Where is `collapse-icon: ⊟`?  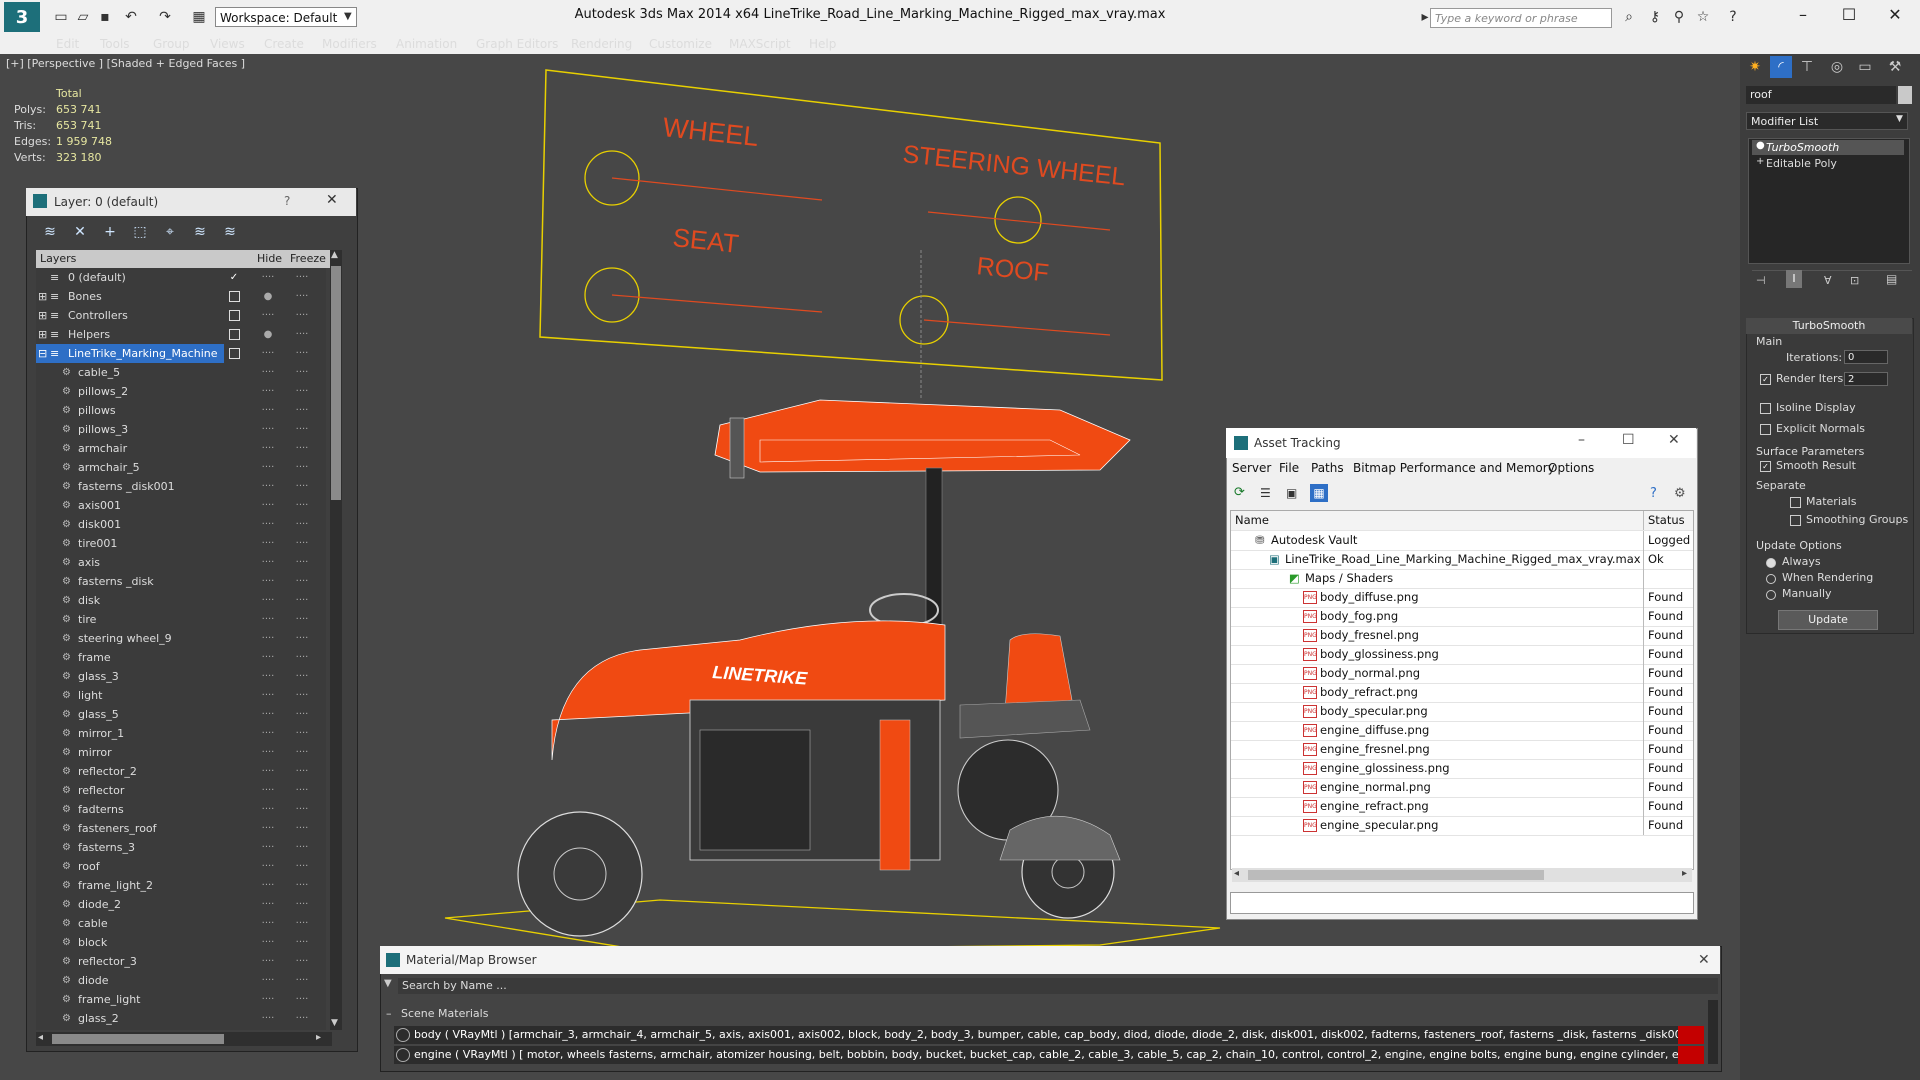 collapse-icon: ⊟ is located at coordinates (42, 353).